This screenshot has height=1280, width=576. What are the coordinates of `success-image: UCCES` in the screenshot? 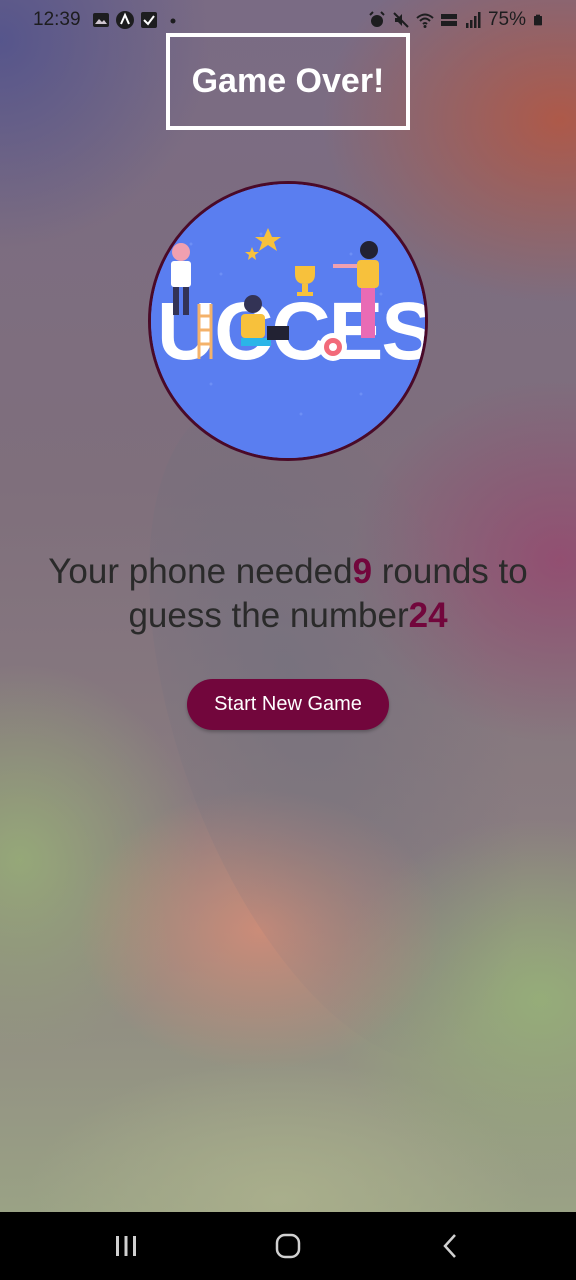 It's located at (288, 321).